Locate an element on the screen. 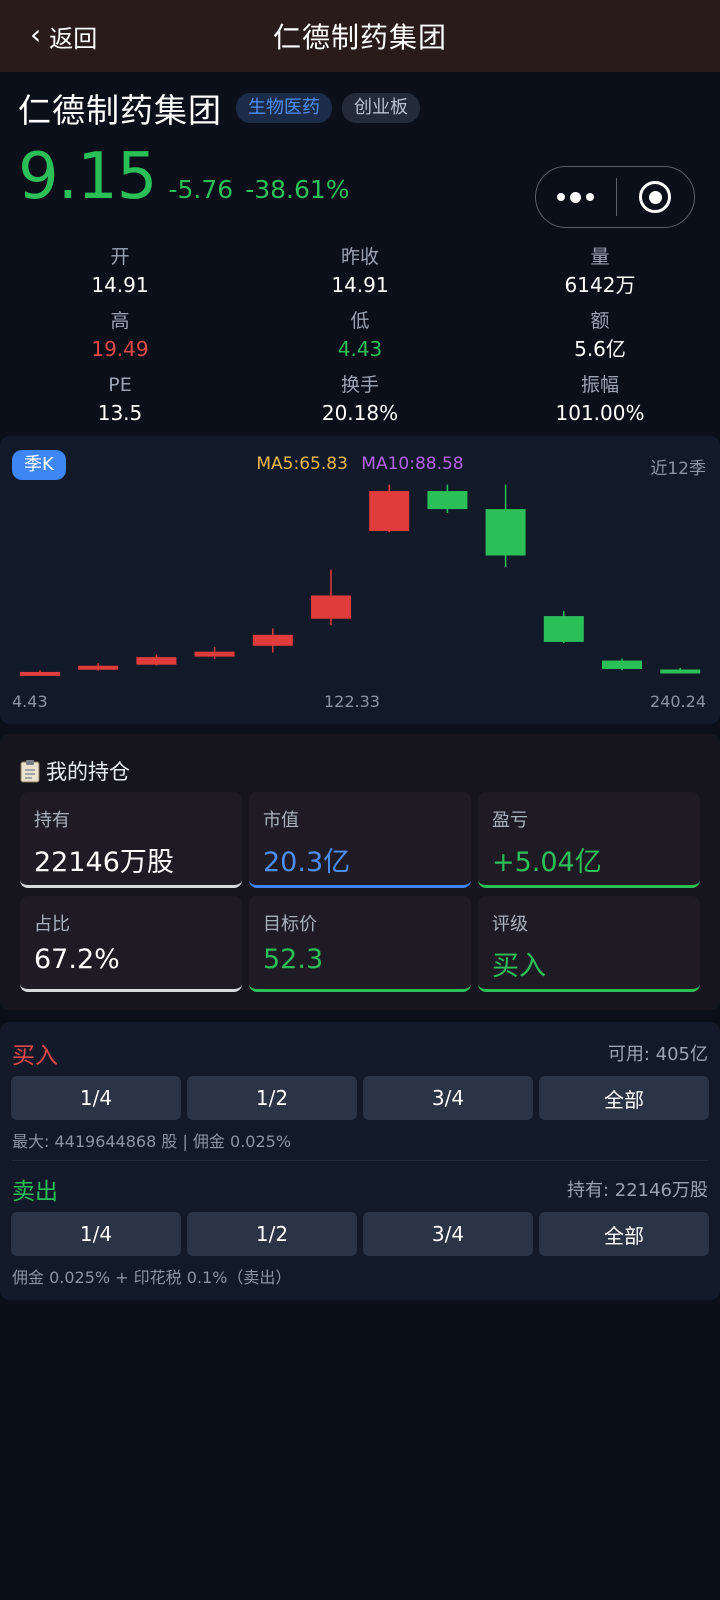 The image size is (720, 1600). holding-value: +5.04亿 is located at coordinates (547, 862).